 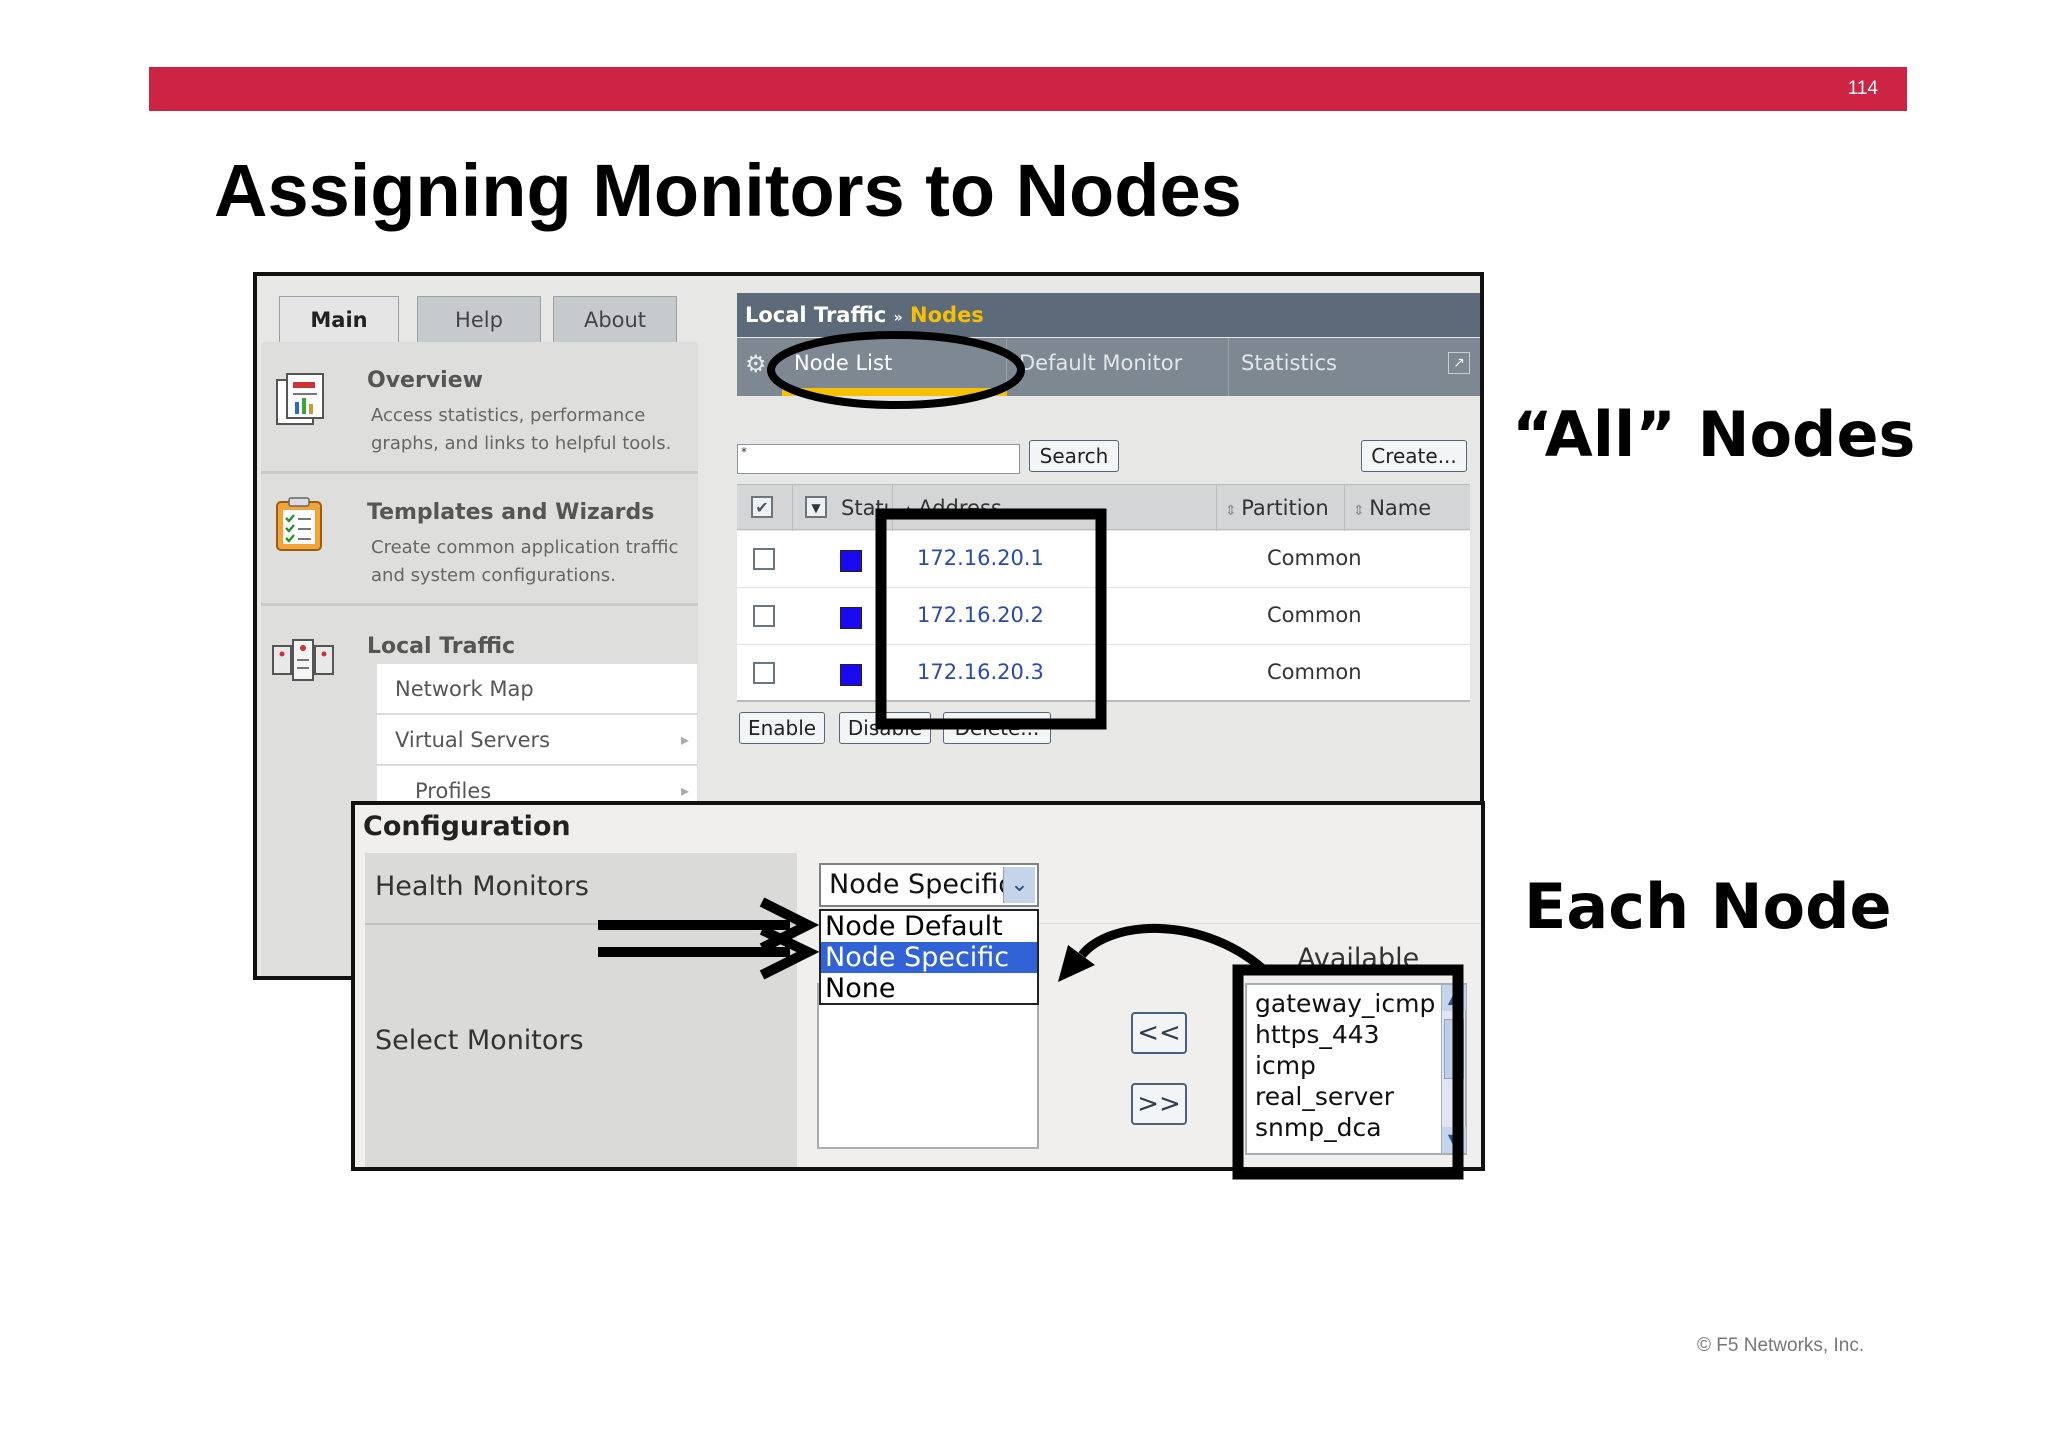 What do you see at coordinates (441, 646) in the screenshot?
I see `local-traffic-title: Local Traffic` at bounding box center [441, 646].